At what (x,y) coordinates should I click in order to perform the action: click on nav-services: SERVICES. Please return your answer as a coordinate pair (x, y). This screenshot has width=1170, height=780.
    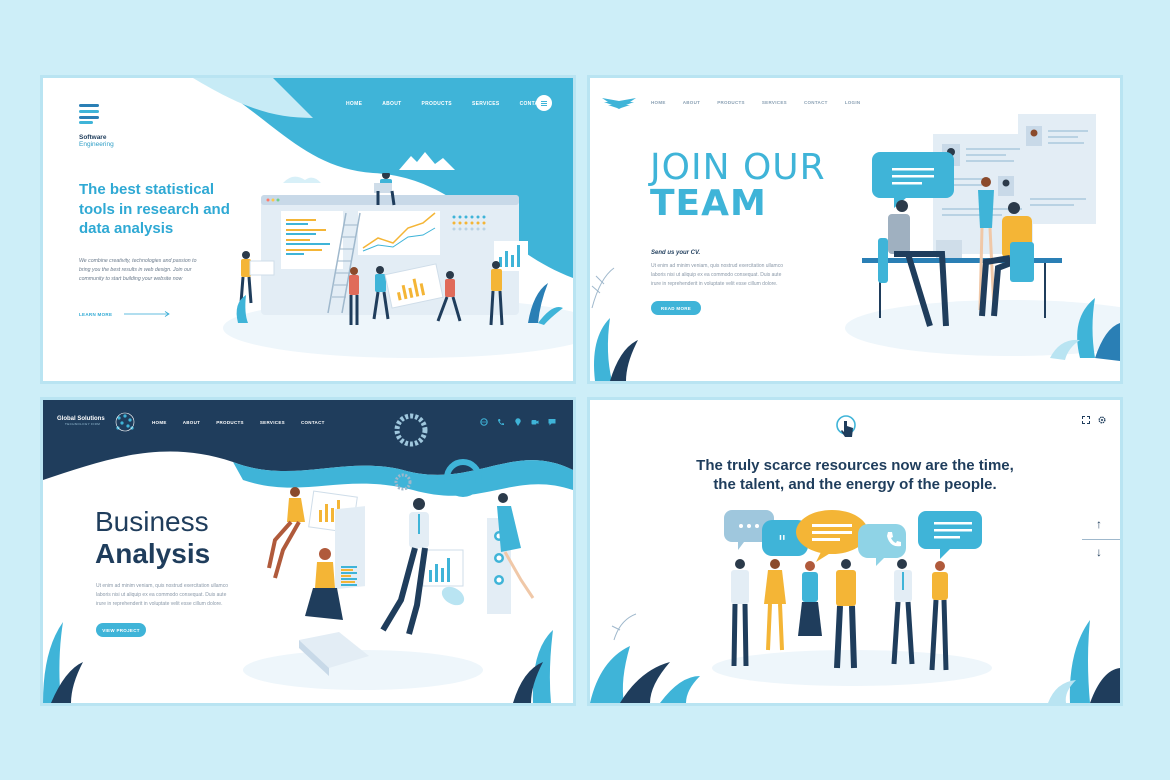
    Looking at the image, I should click on (486, 104).